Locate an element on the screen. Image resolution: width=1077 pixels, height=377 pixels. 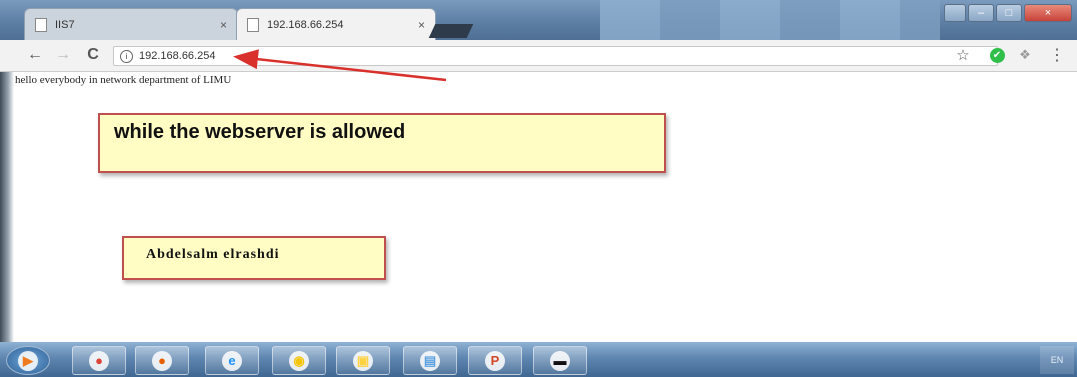
taskbar-app: ▤ is located at coordinates (430, 360).